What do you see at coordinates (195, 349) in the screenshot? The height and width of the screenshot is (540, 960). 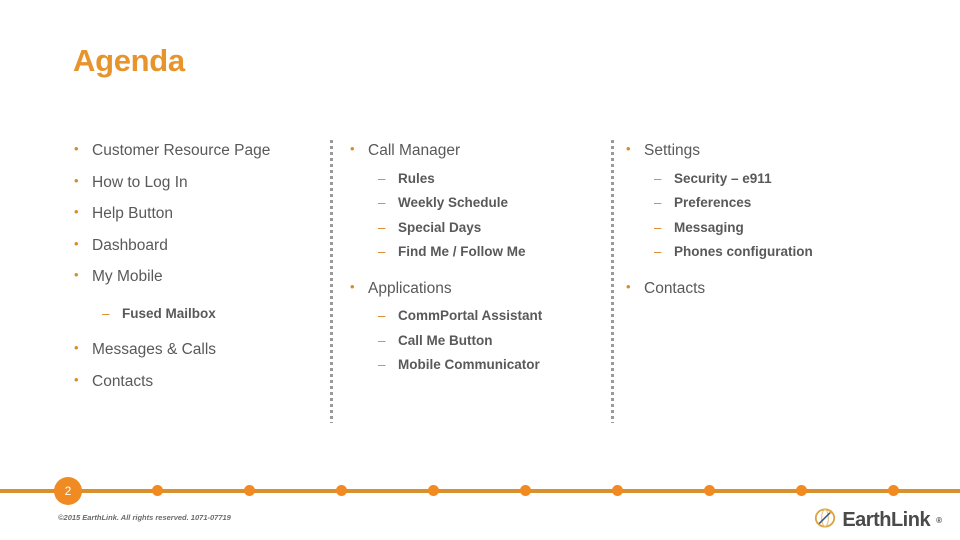 I see `list-item: Messages & Calls` at bounding box center [195, 349].